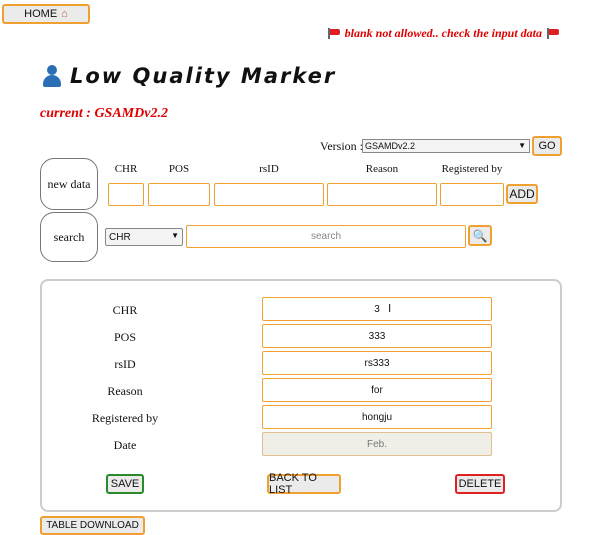  What do you see at coordinates (69, 237) in the screenshot?
I see `search-mode-button: search` at bounding box center [69, 237].